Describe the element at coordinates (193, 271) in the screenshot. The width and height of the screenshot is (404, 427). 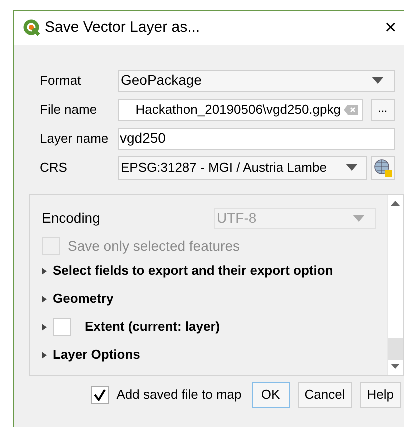
I see `section-title: Select fields to export and their export option` at that location.